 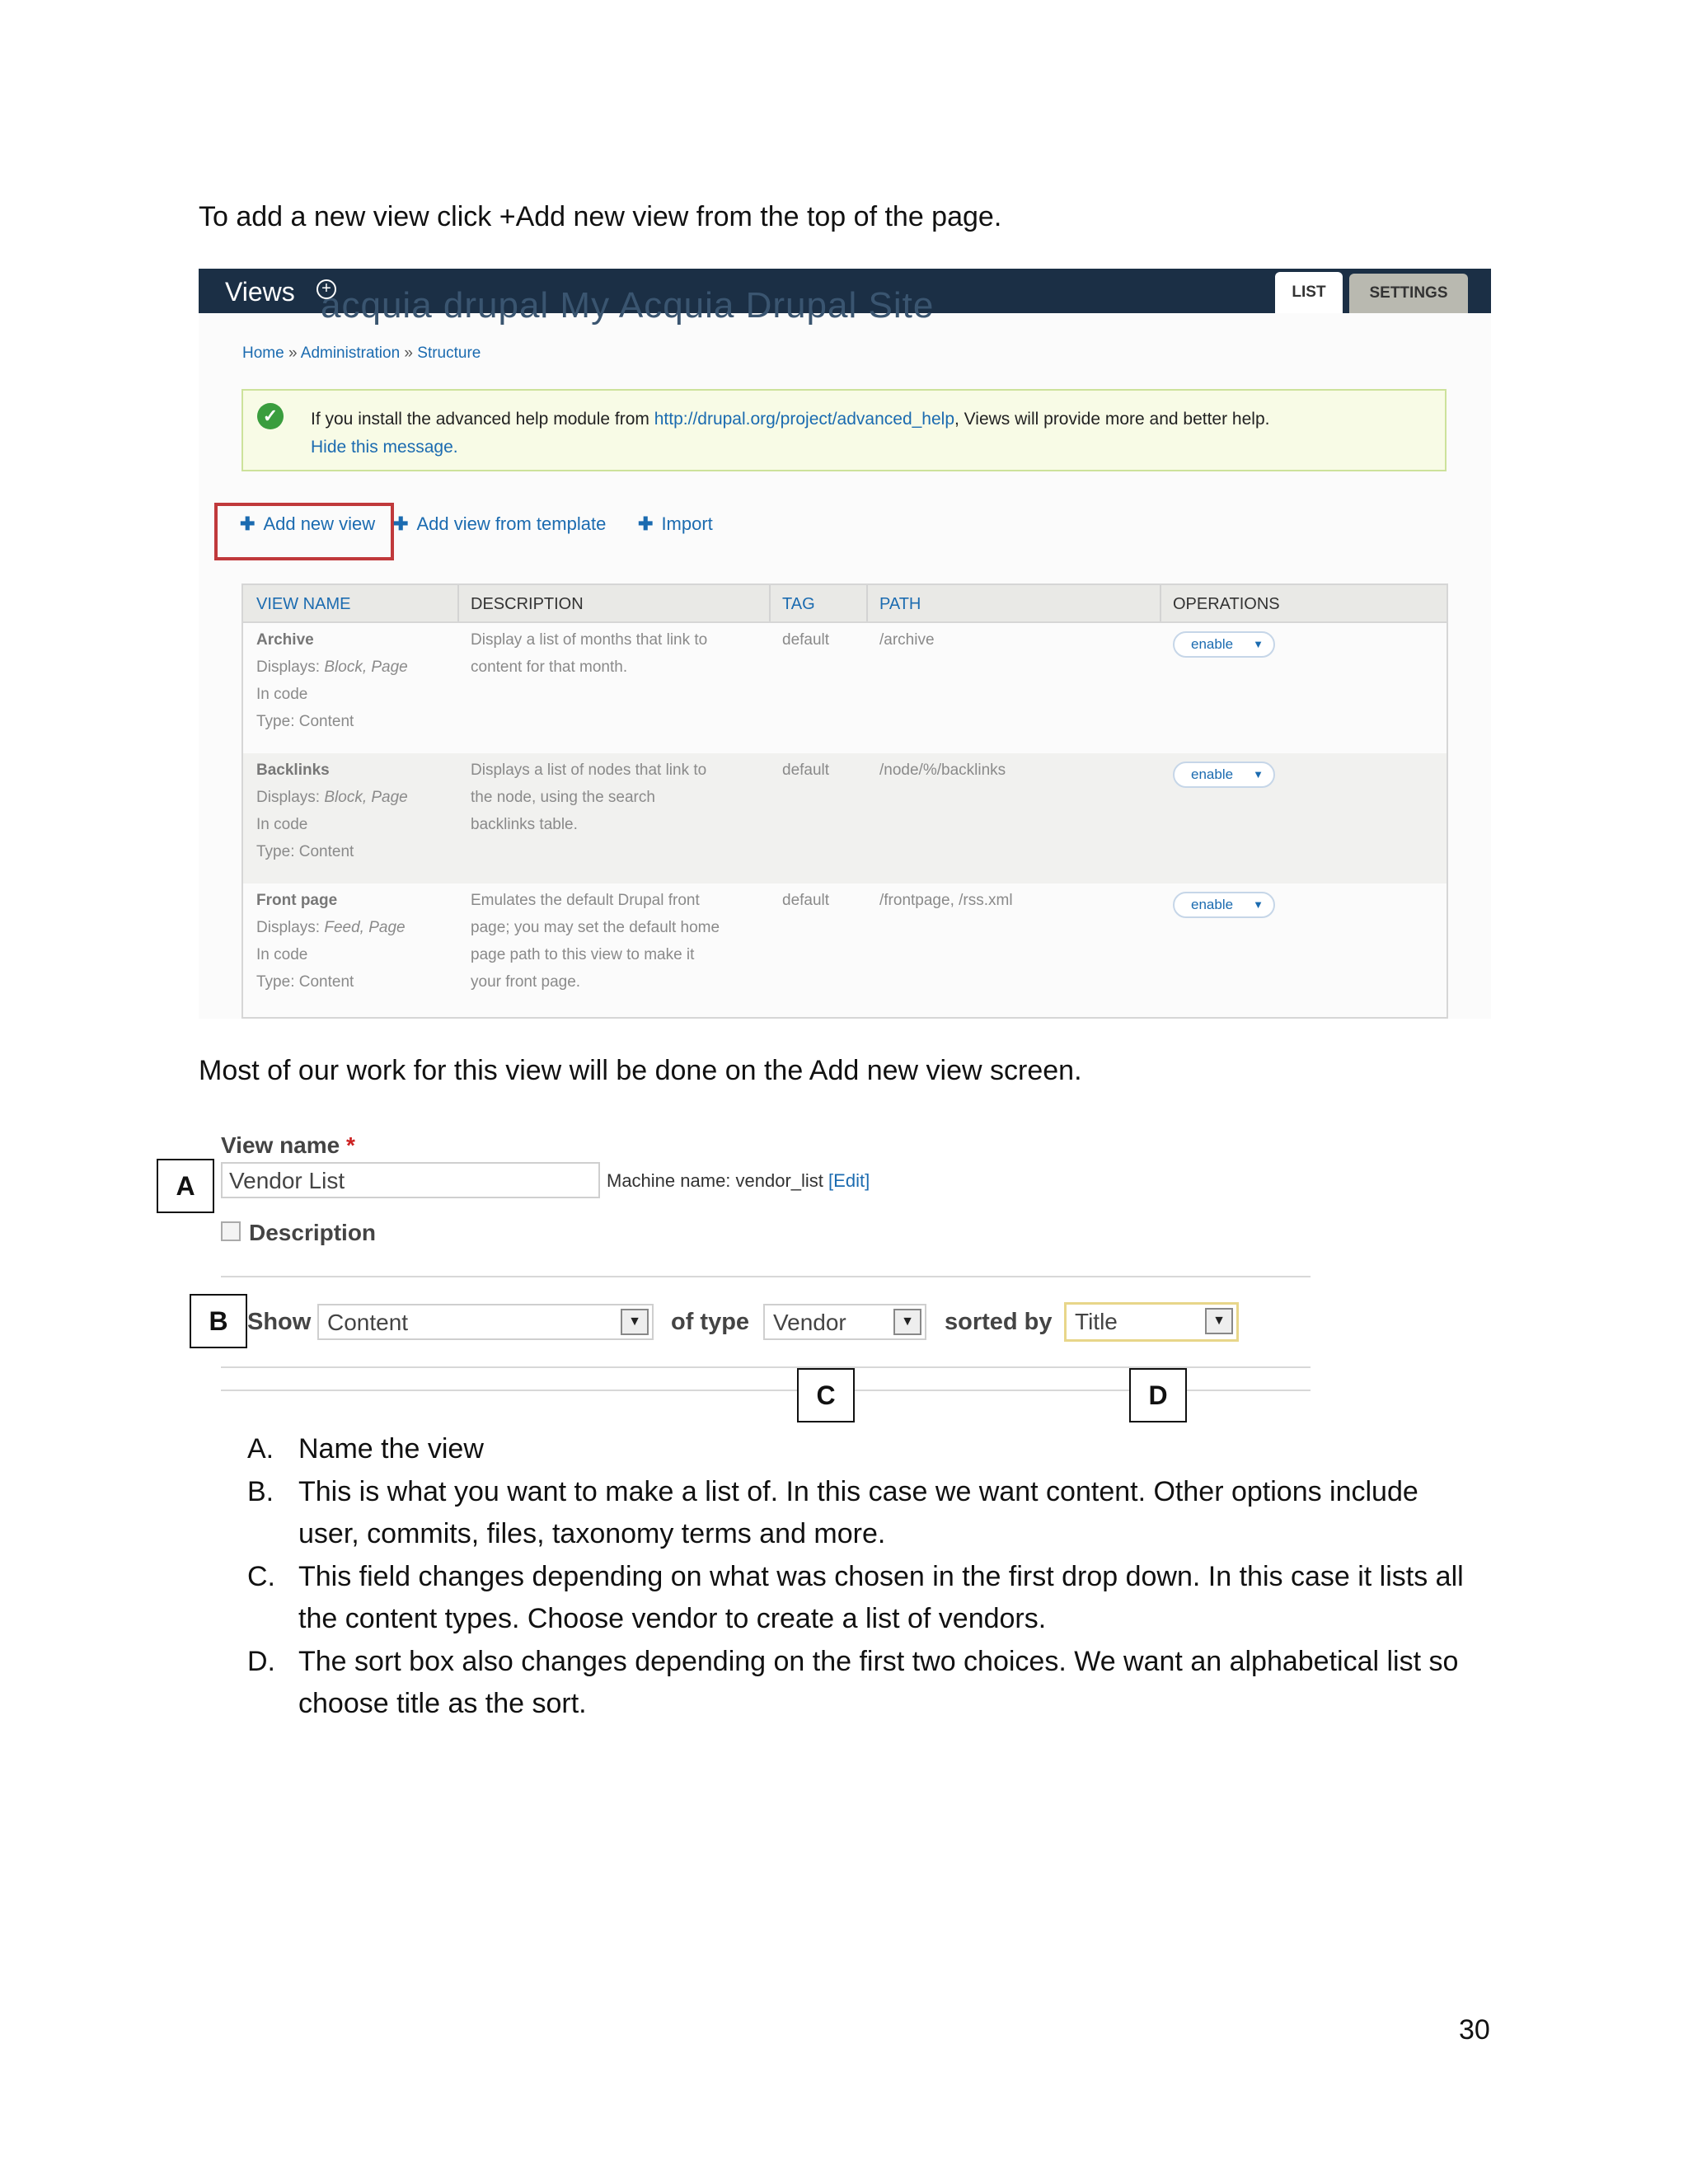 I want to click on tab-settings: SETTINGS, so click(x=1409, y=293).